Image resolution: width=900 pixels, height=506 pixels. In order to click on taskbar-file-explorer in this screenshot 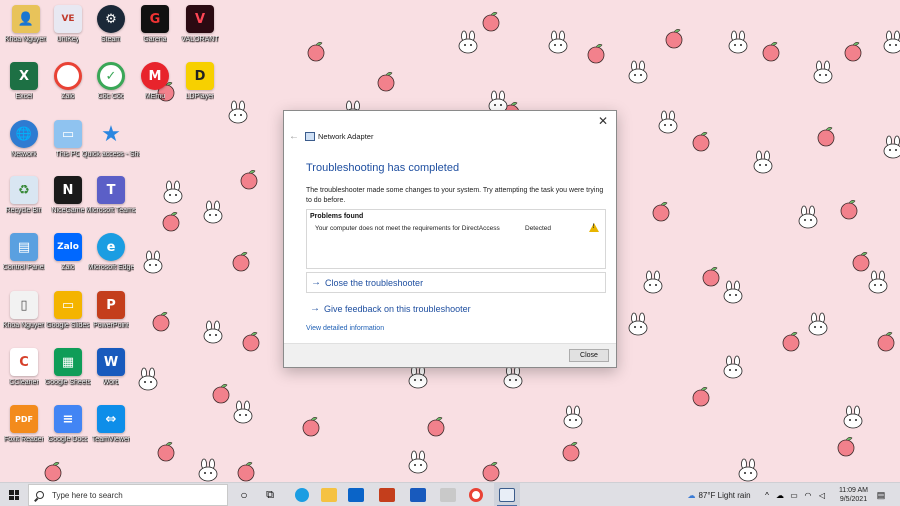, I will do `click(329, 494)`.